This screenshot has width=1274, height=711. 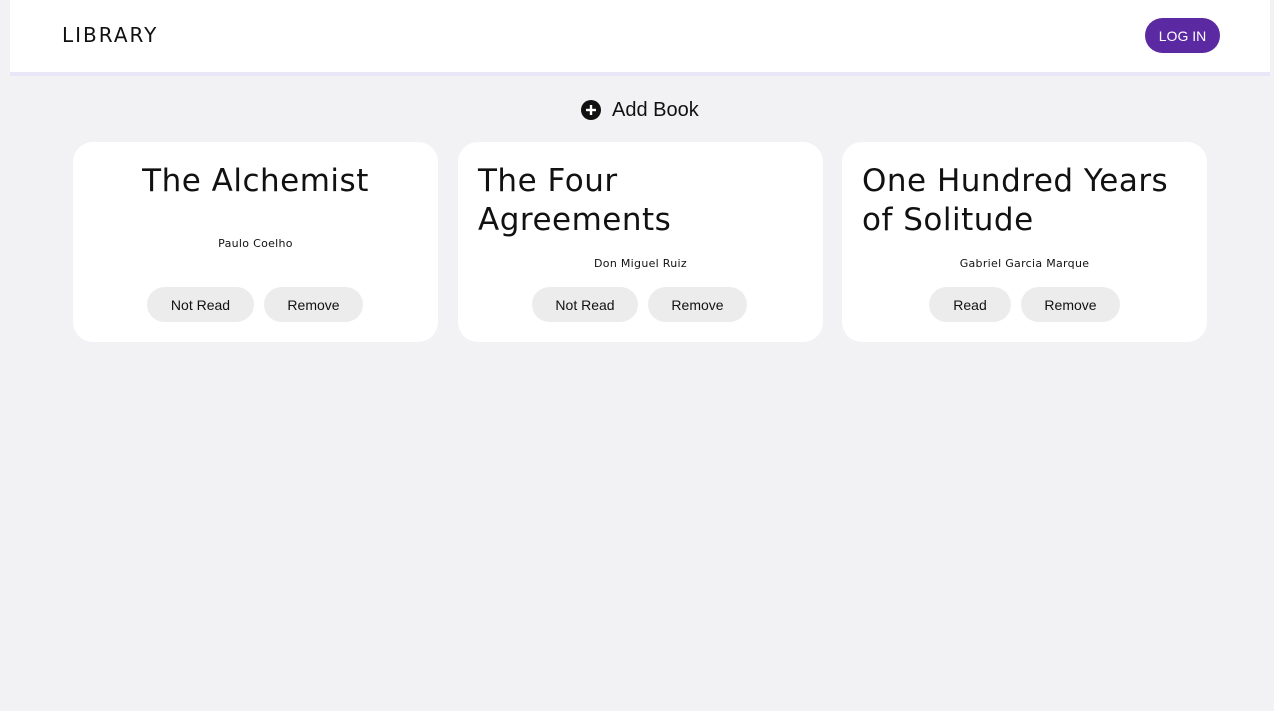 What do you see at coordinates (1015, 200) in the screenshot?
I see `book-title: One Hundred Years of Solitude` at bounding box center [1015, 200].